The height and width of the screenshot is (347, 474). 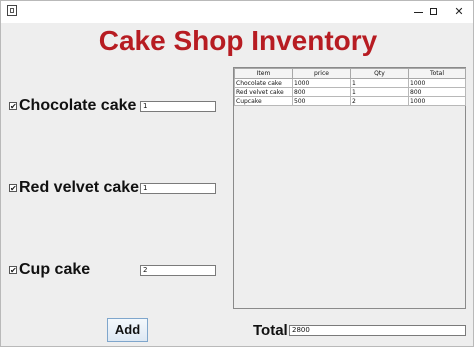 I want to click on item-label-chocolate-cake: Chocolate cake, so click(x=78, y=105).